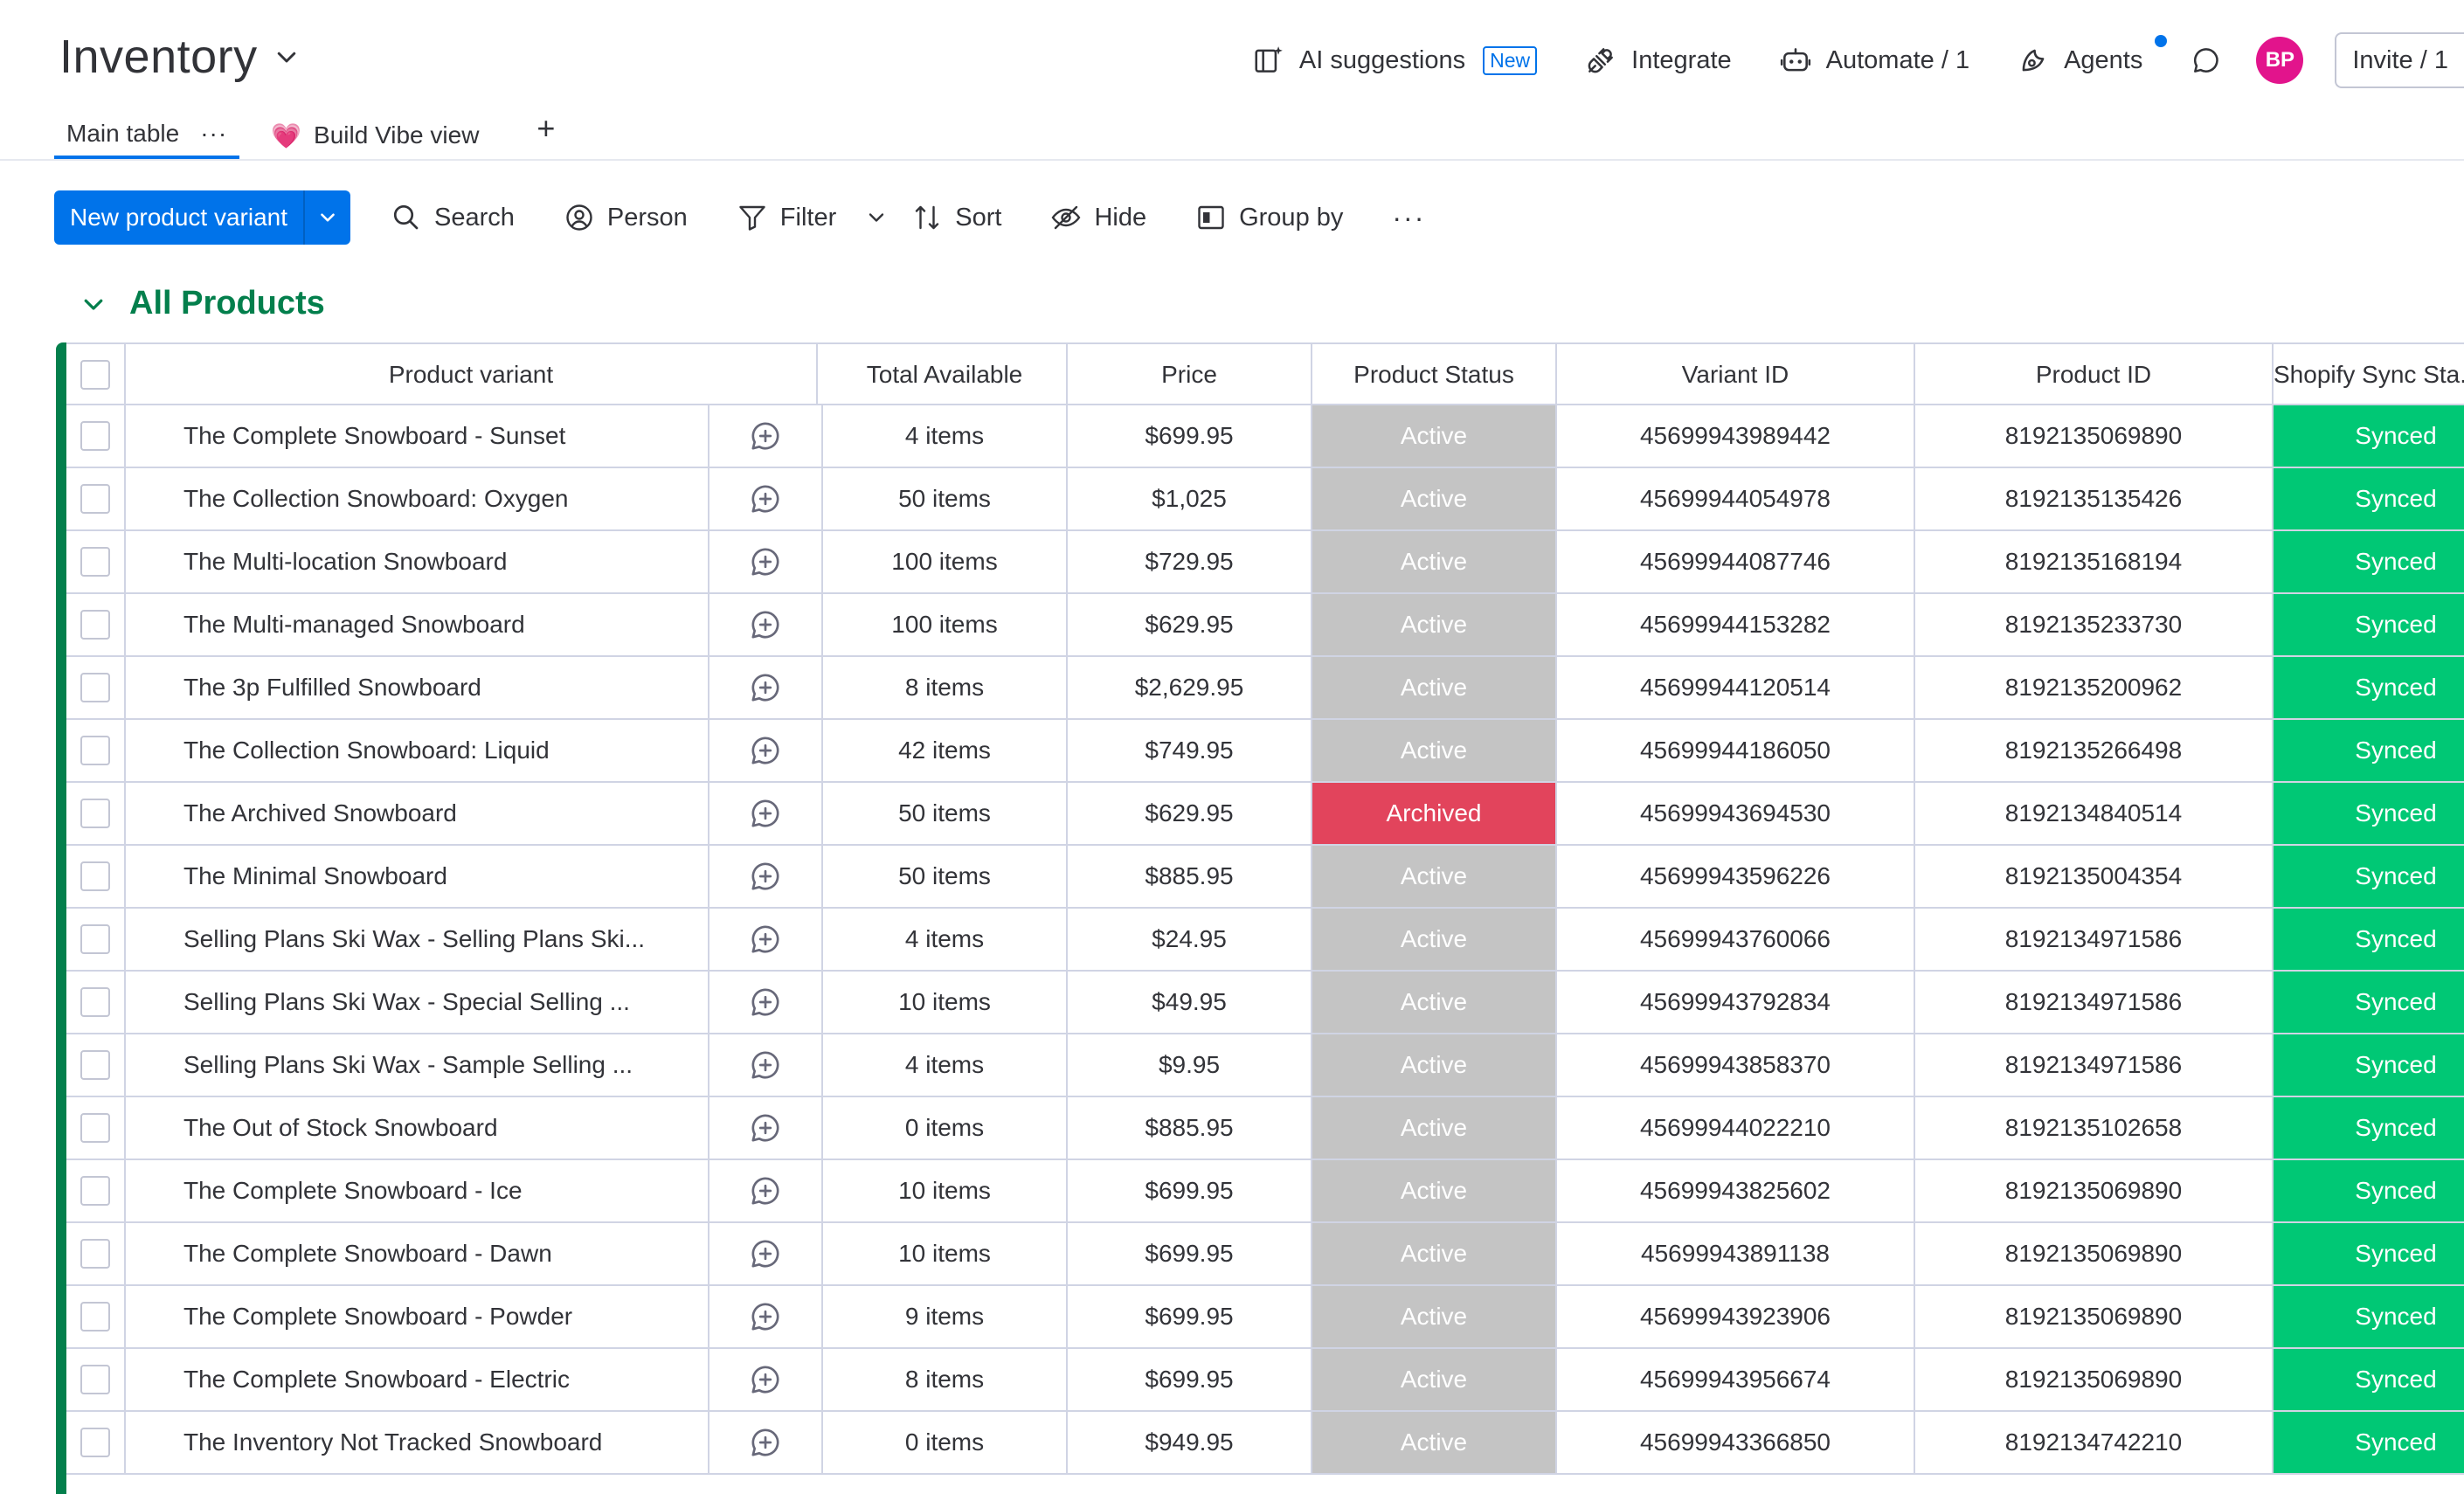 The image size is (2464, 1494). Describe the element at coordinates (945, 624) in the screenshot. I see `total-available-cell: 100 items` at that location.